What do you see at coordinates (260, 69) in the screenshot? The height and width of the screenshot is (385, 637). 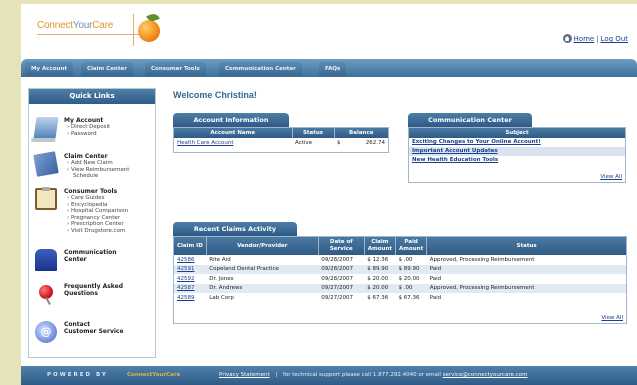 I see `tab-communication-center: Communication Center` at bounding box center [260, 69].